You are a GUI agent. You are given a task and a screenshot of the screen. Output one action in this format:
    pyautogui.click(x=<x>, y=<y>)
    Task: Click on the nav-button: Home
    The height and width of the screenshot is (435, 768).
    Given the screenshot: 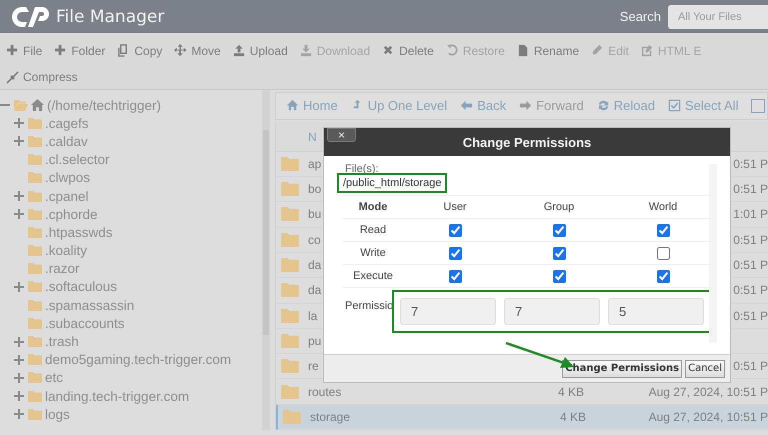 What is the action you would take?
    pyautogui.click(x=312, y=106)
    